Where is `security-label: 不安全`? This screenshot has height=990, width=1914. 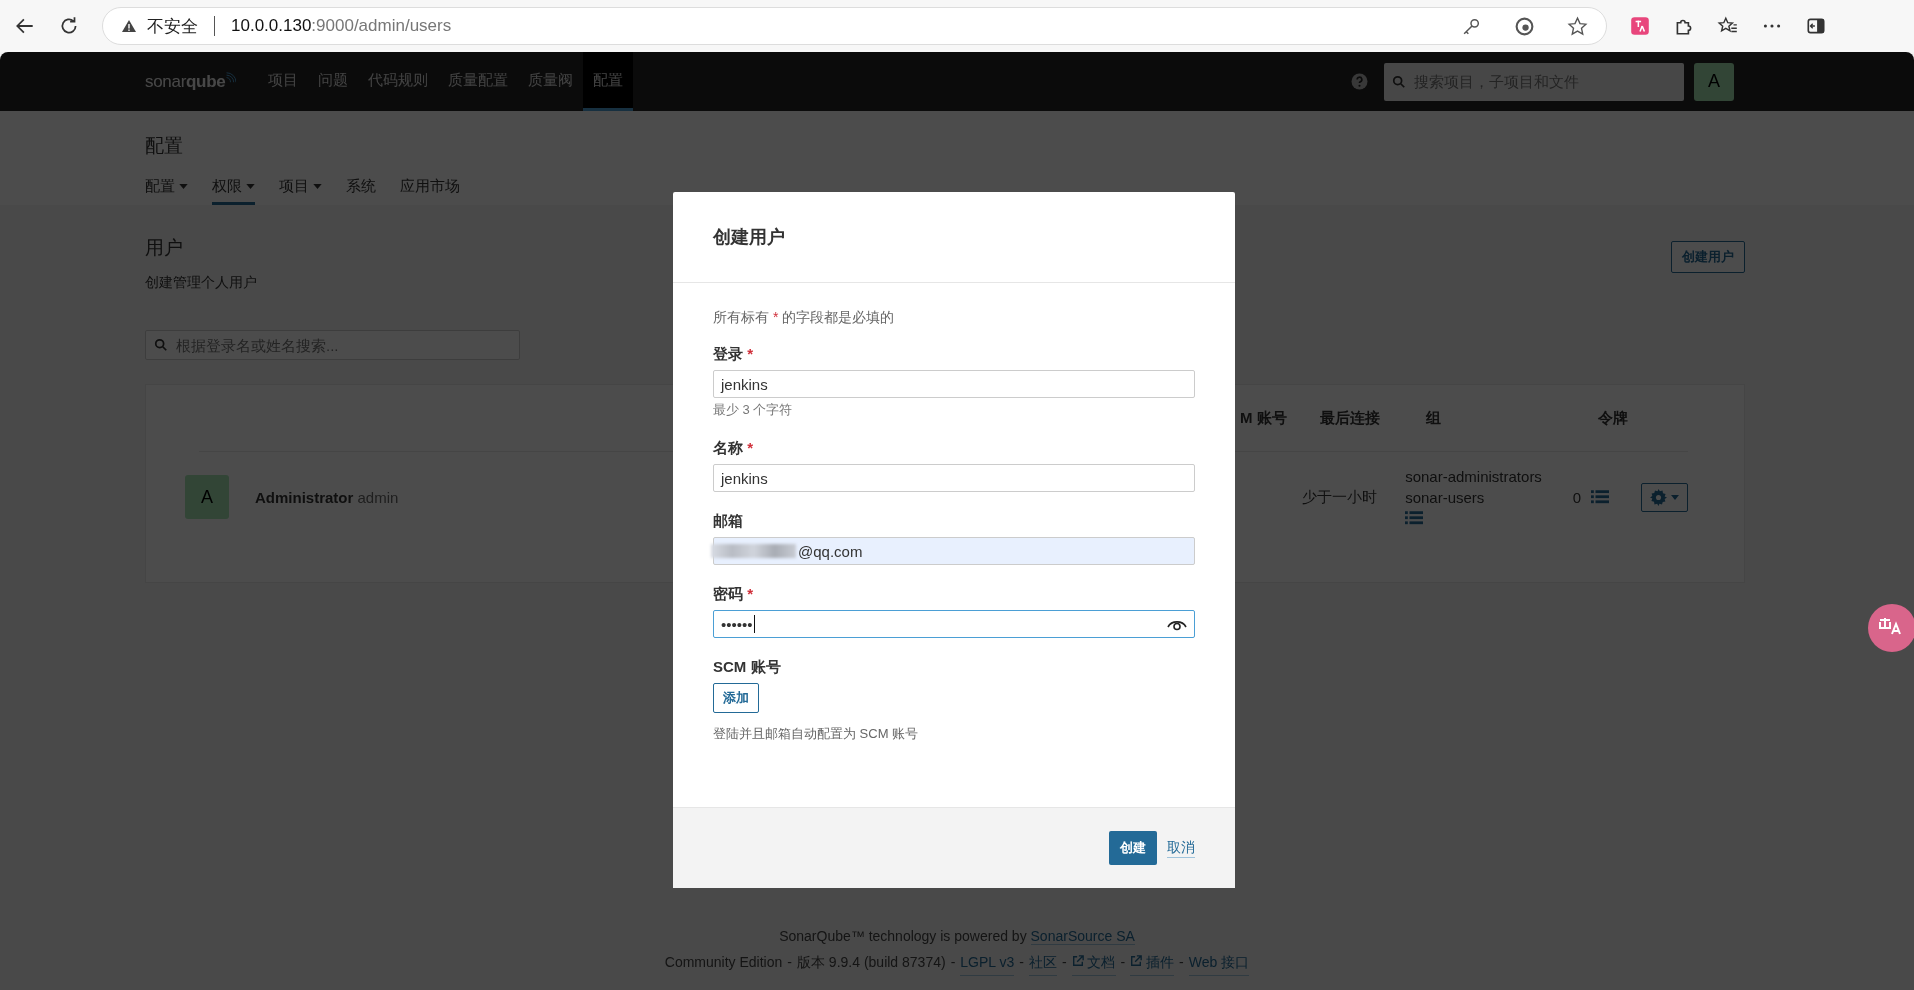
security-label: 不安全 is located at coordinates (172, 26).